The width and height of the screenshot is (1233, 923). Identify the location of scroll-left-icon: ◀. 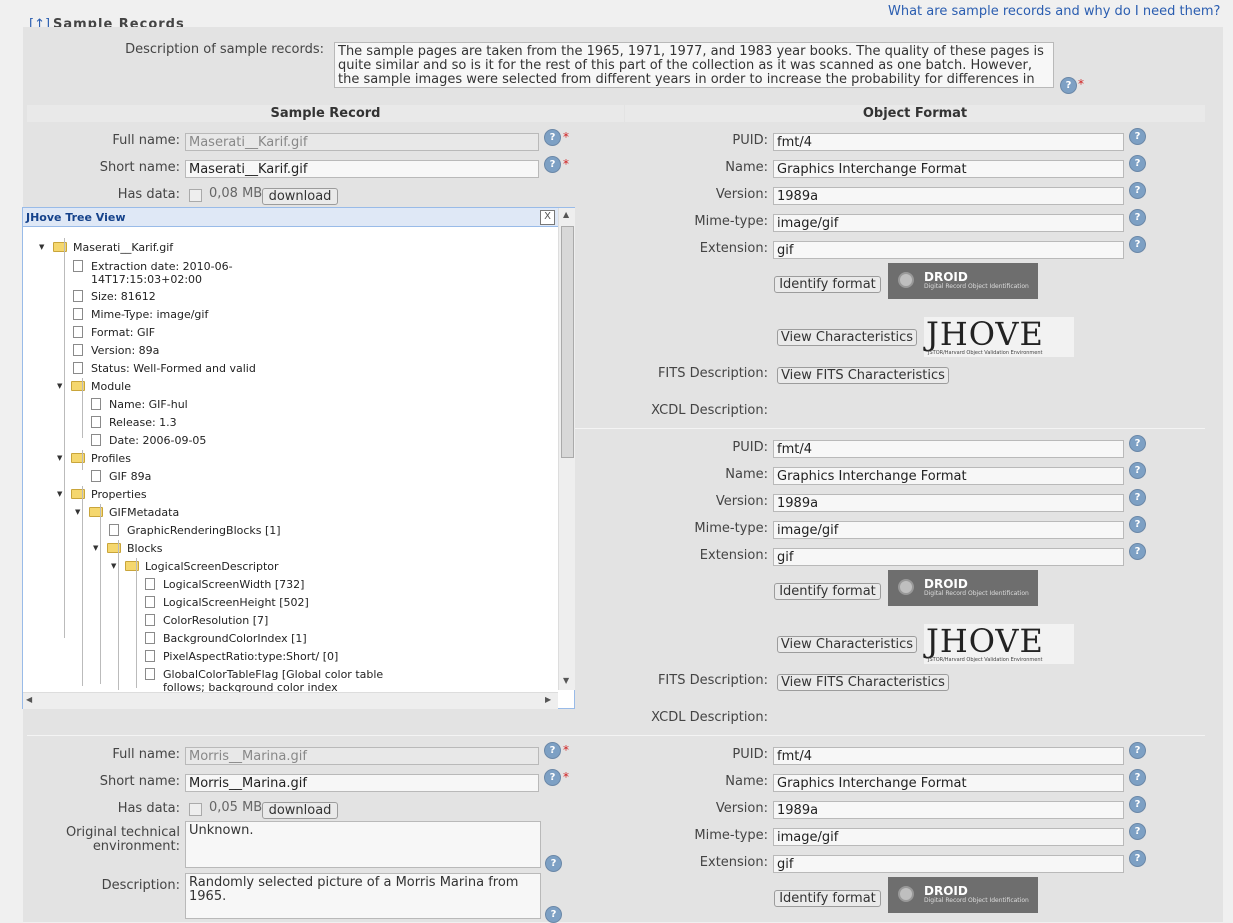
(29, 699).